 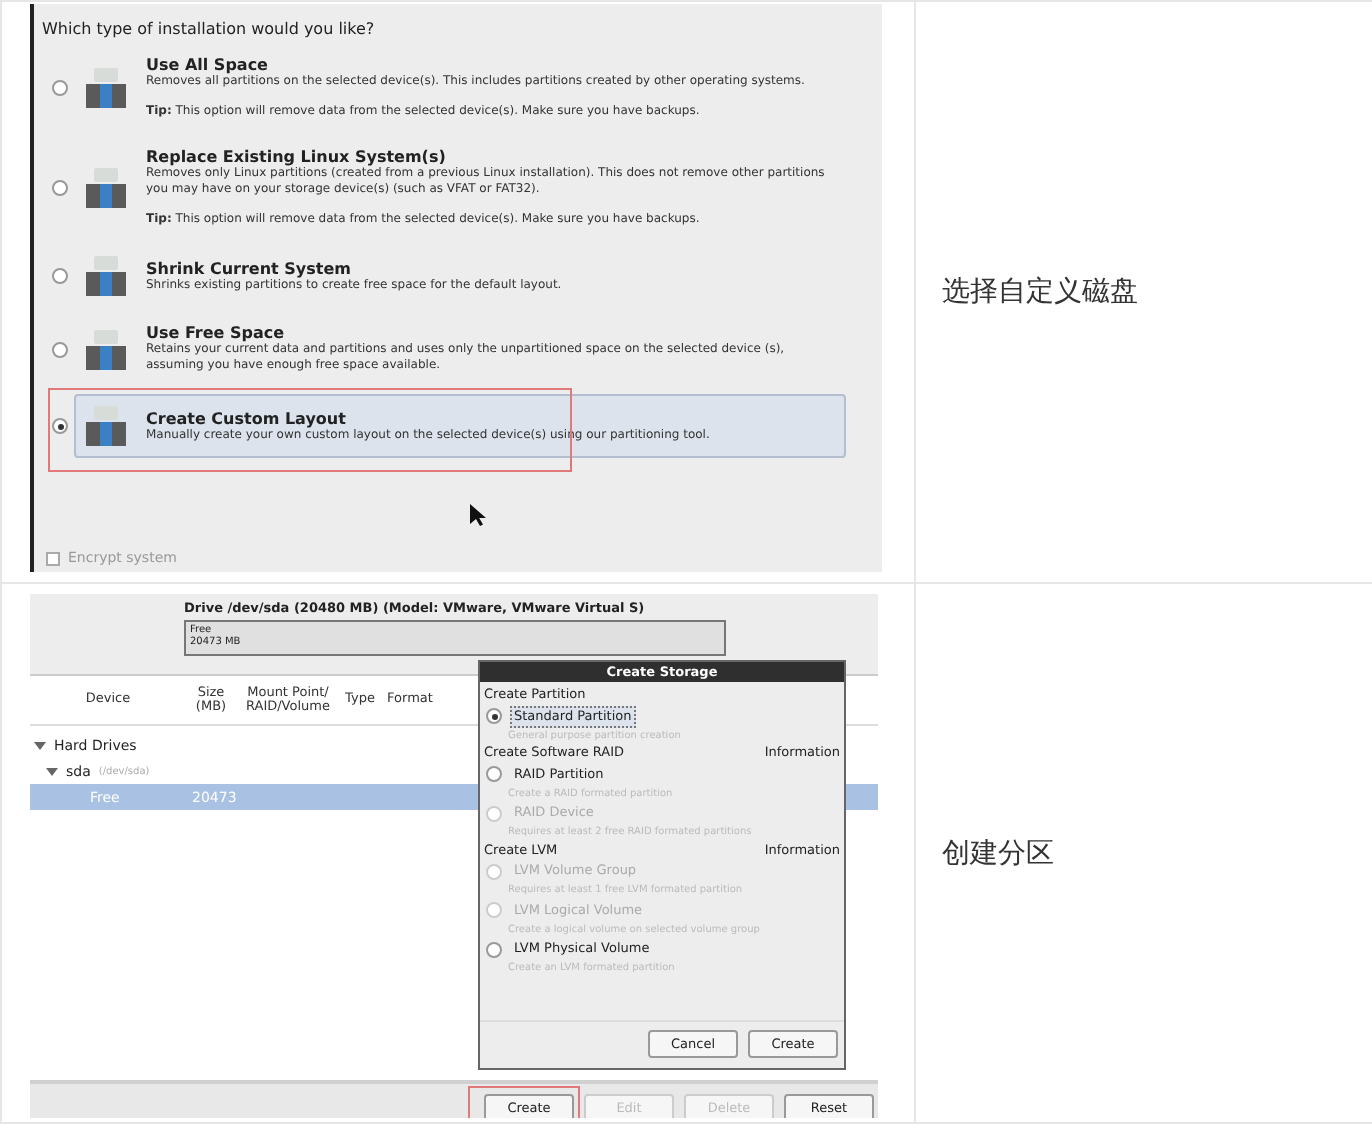 What do you see at coordinates (1040, 292) in the screenshot?
I see `step-caption: 选择自定义磁盘` at bounding box center [1040, 292].